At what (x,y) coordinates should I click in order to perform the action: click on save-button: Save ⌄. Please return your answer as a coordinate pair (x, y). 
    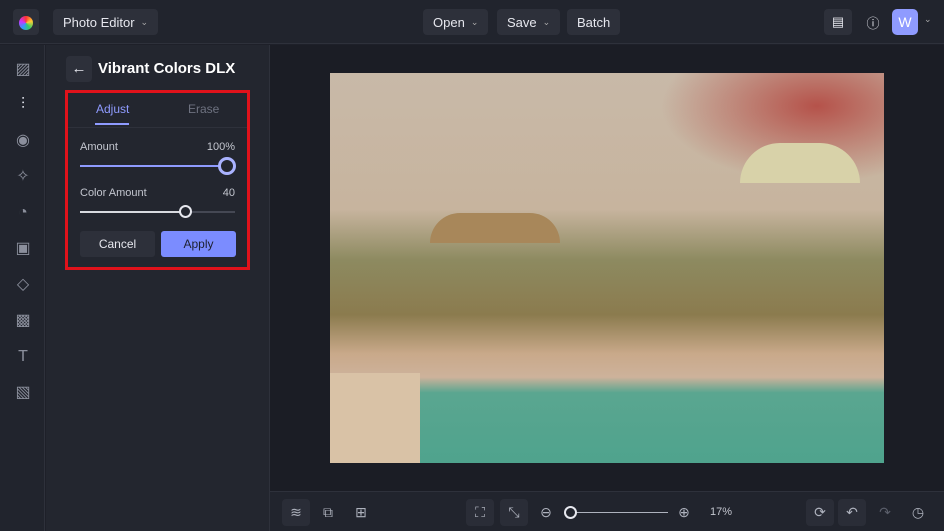
    Looking at the image, I should click on (529, 22).